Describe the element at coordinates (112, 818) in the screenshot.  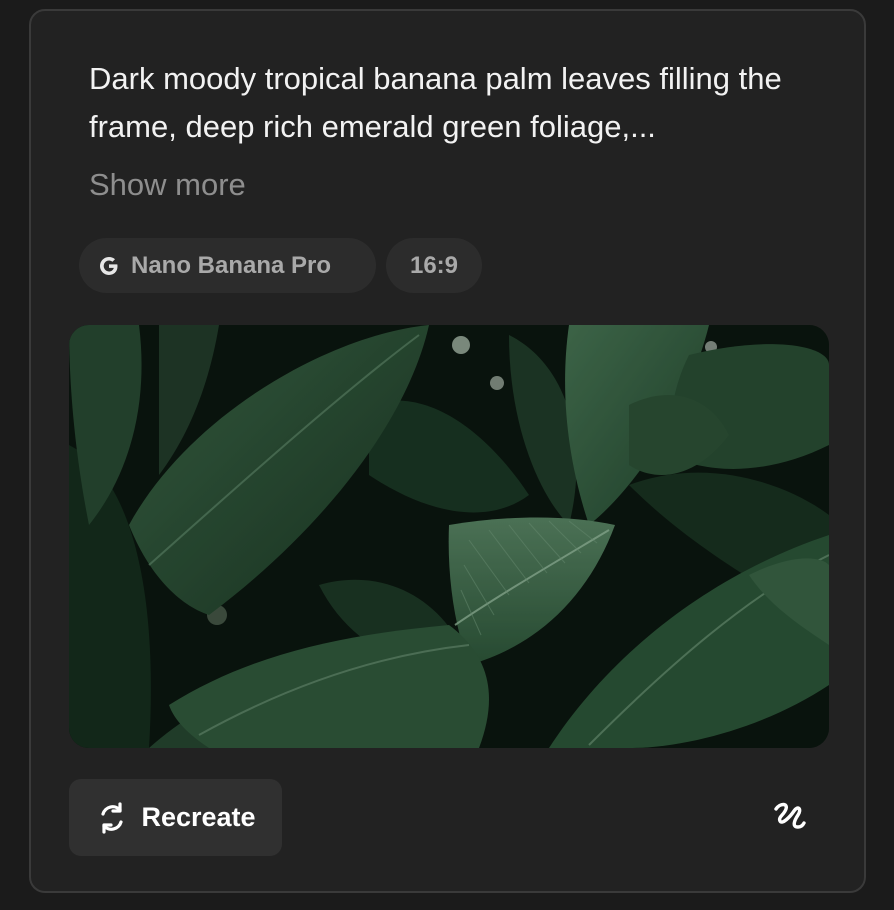
I see `refresh-icon` at that location.